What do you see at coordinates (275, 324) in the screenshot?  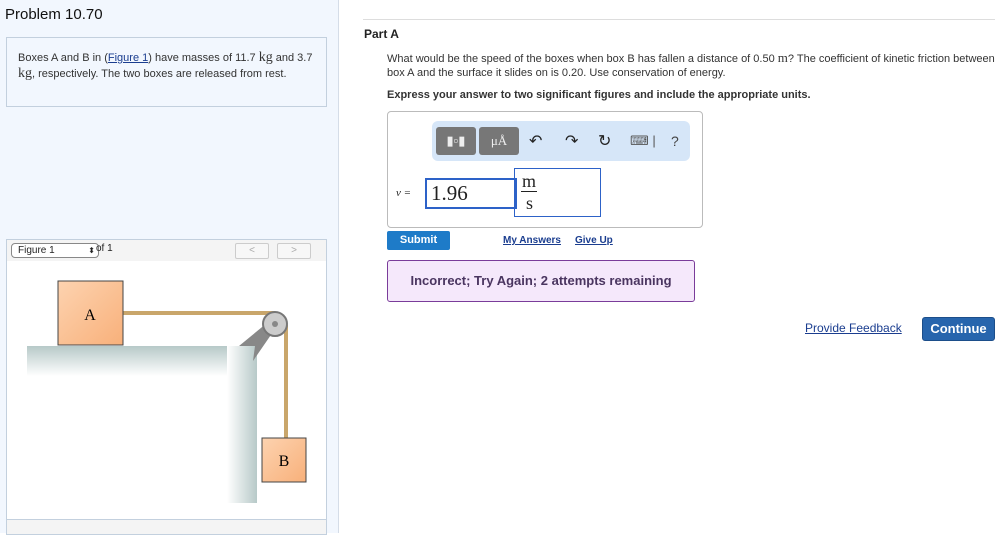 I see `pulley-axle` at bounding box center [275, 324].